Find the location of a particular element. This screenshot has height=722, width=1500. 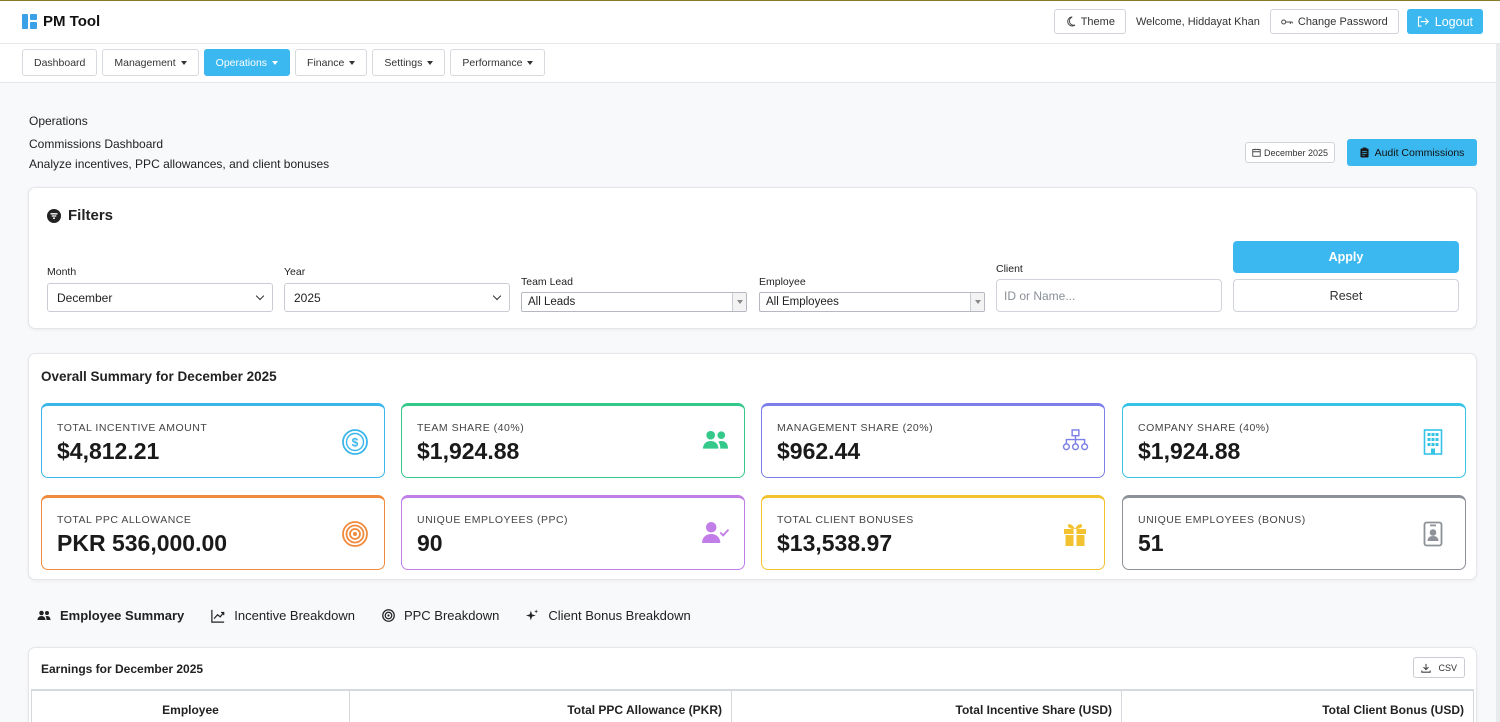

nav-item-finance: Finance is located at coordinates (331, 62).